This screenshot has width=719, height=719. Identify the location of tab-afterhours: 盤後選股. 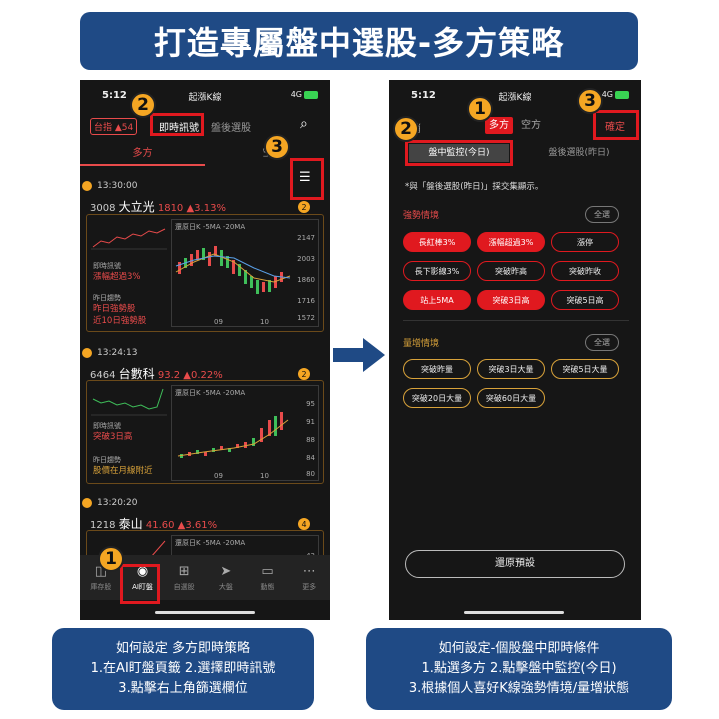
(231, 126).